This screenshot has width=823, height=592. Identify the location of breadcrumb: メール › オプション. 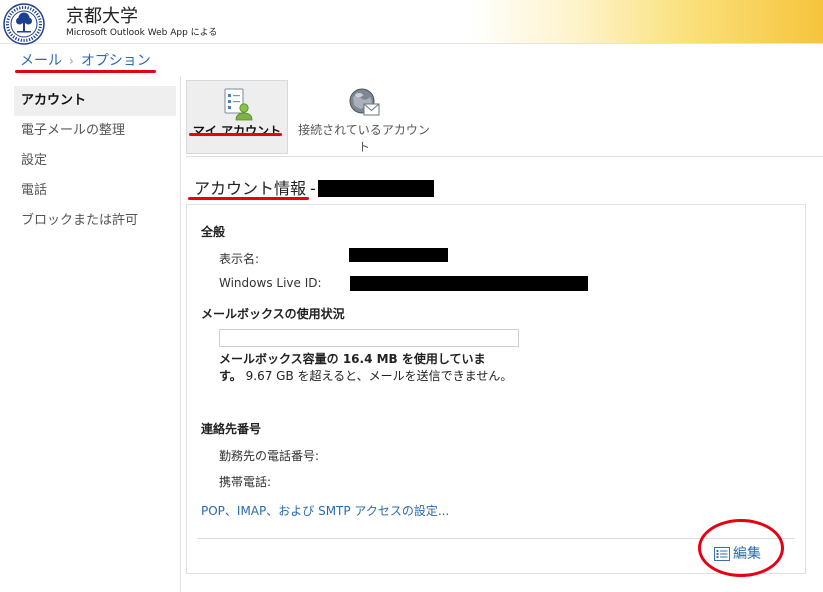
(85, 61).